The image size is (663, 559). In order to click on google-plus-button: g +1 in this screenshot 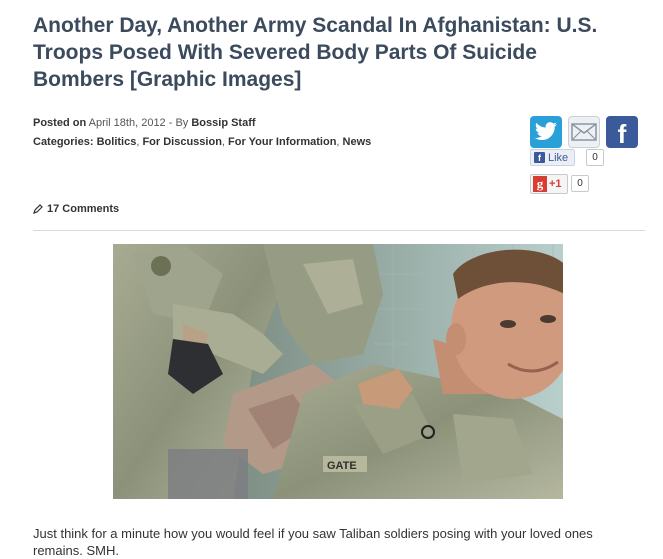, I will do `click(549, 184)`.